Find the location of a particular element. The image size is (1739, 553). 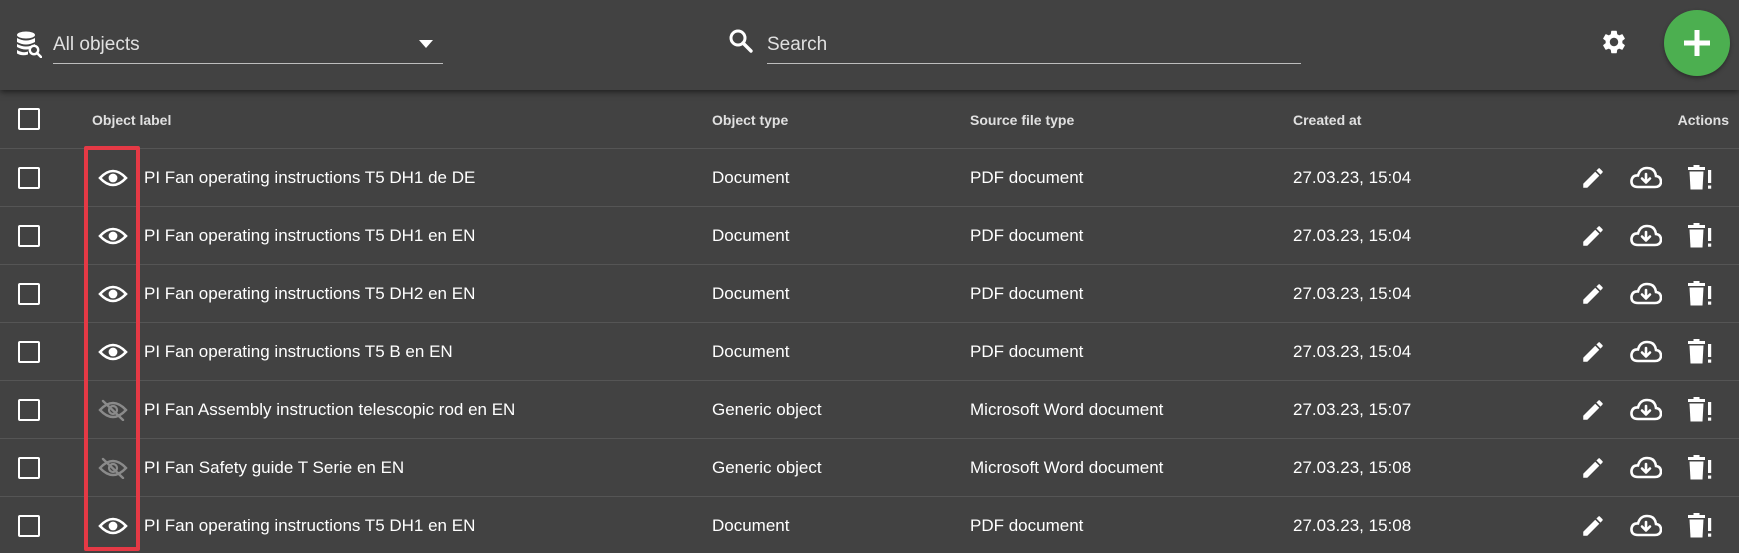

source-file-type: Microsoft Word document is located at coordinates (1067, 467).